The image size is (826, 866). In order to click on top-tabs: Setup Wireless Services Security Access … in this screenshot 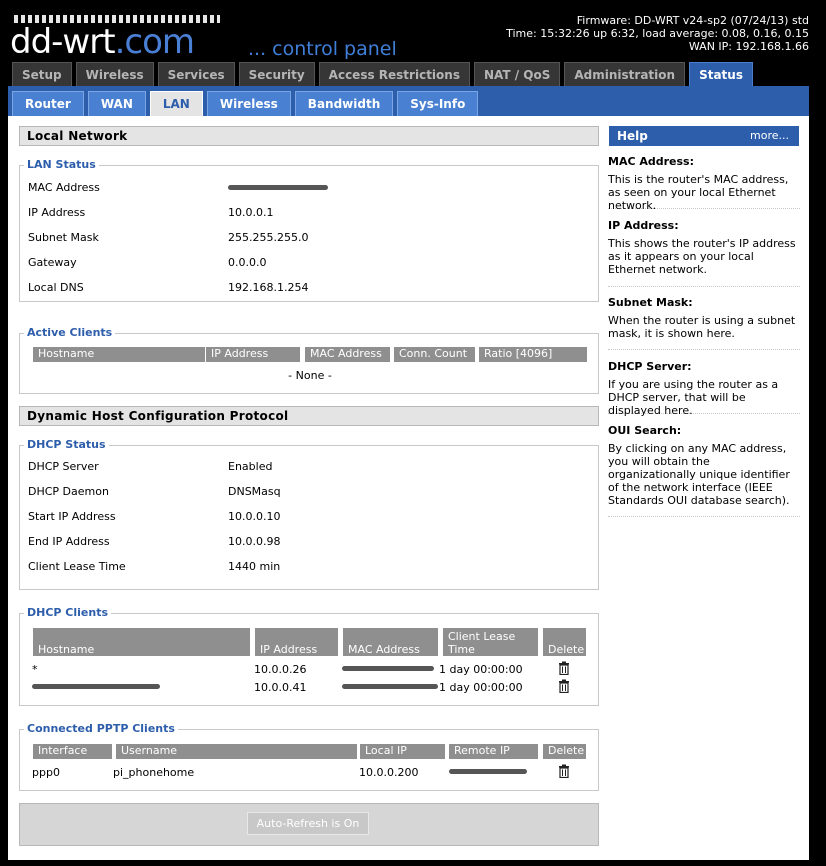, I will do `click(382, 75)`.